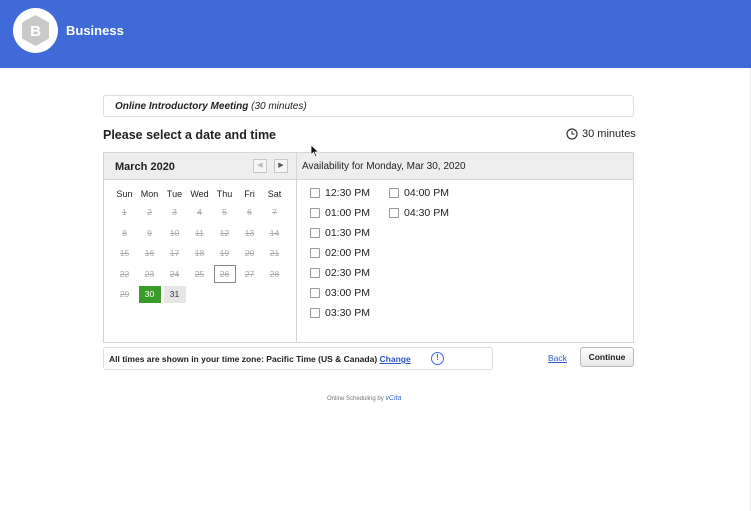  I want to click on day-number: 31, so click(174, 294).